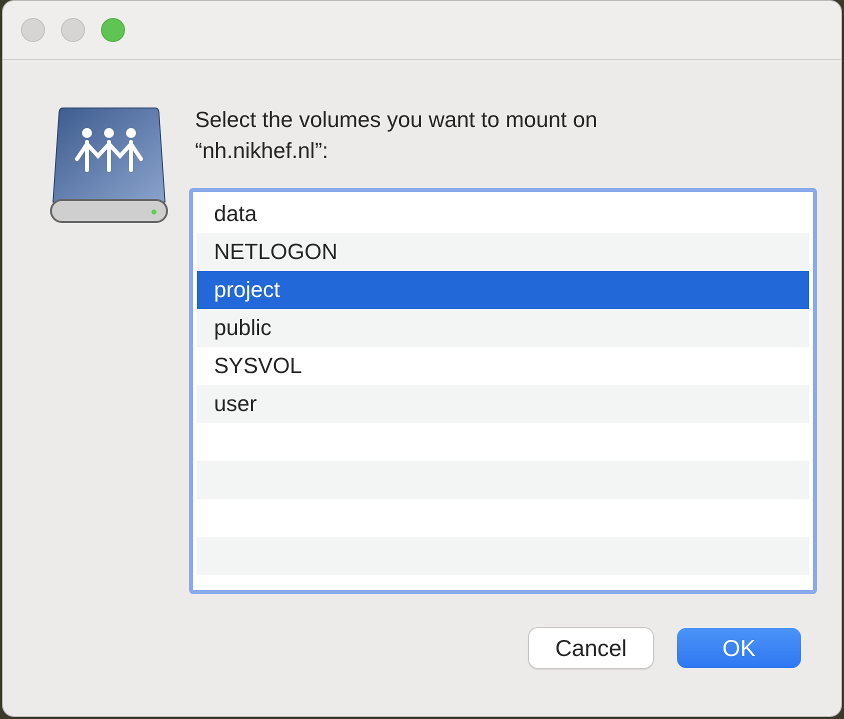 The image size is (844, 719). What do you see at coordinates (591, 648) in the screenshot?
I see `cancel-button: Cancel` at bounding box center [591, 648].